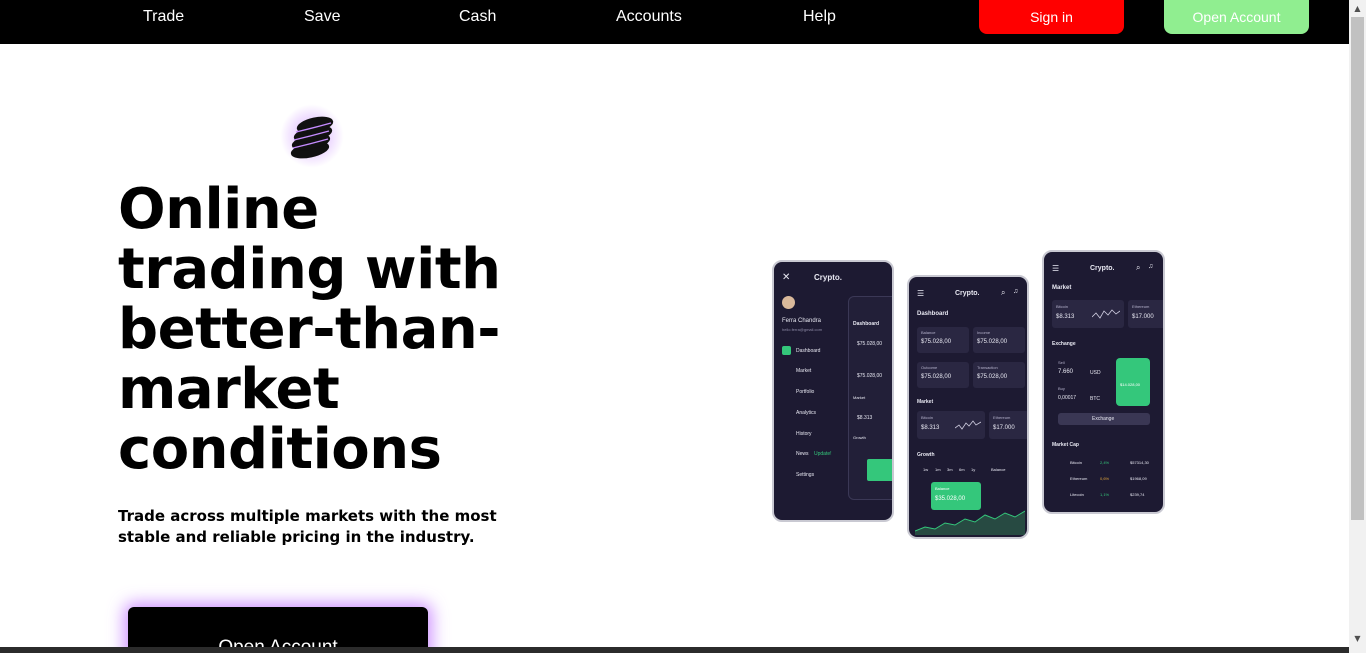 This screenshot has width=1366, height=653. Describe the element at coordinates (1002, 417) in the screenshot. I see `ethereum-label: Ethereum` at that location.